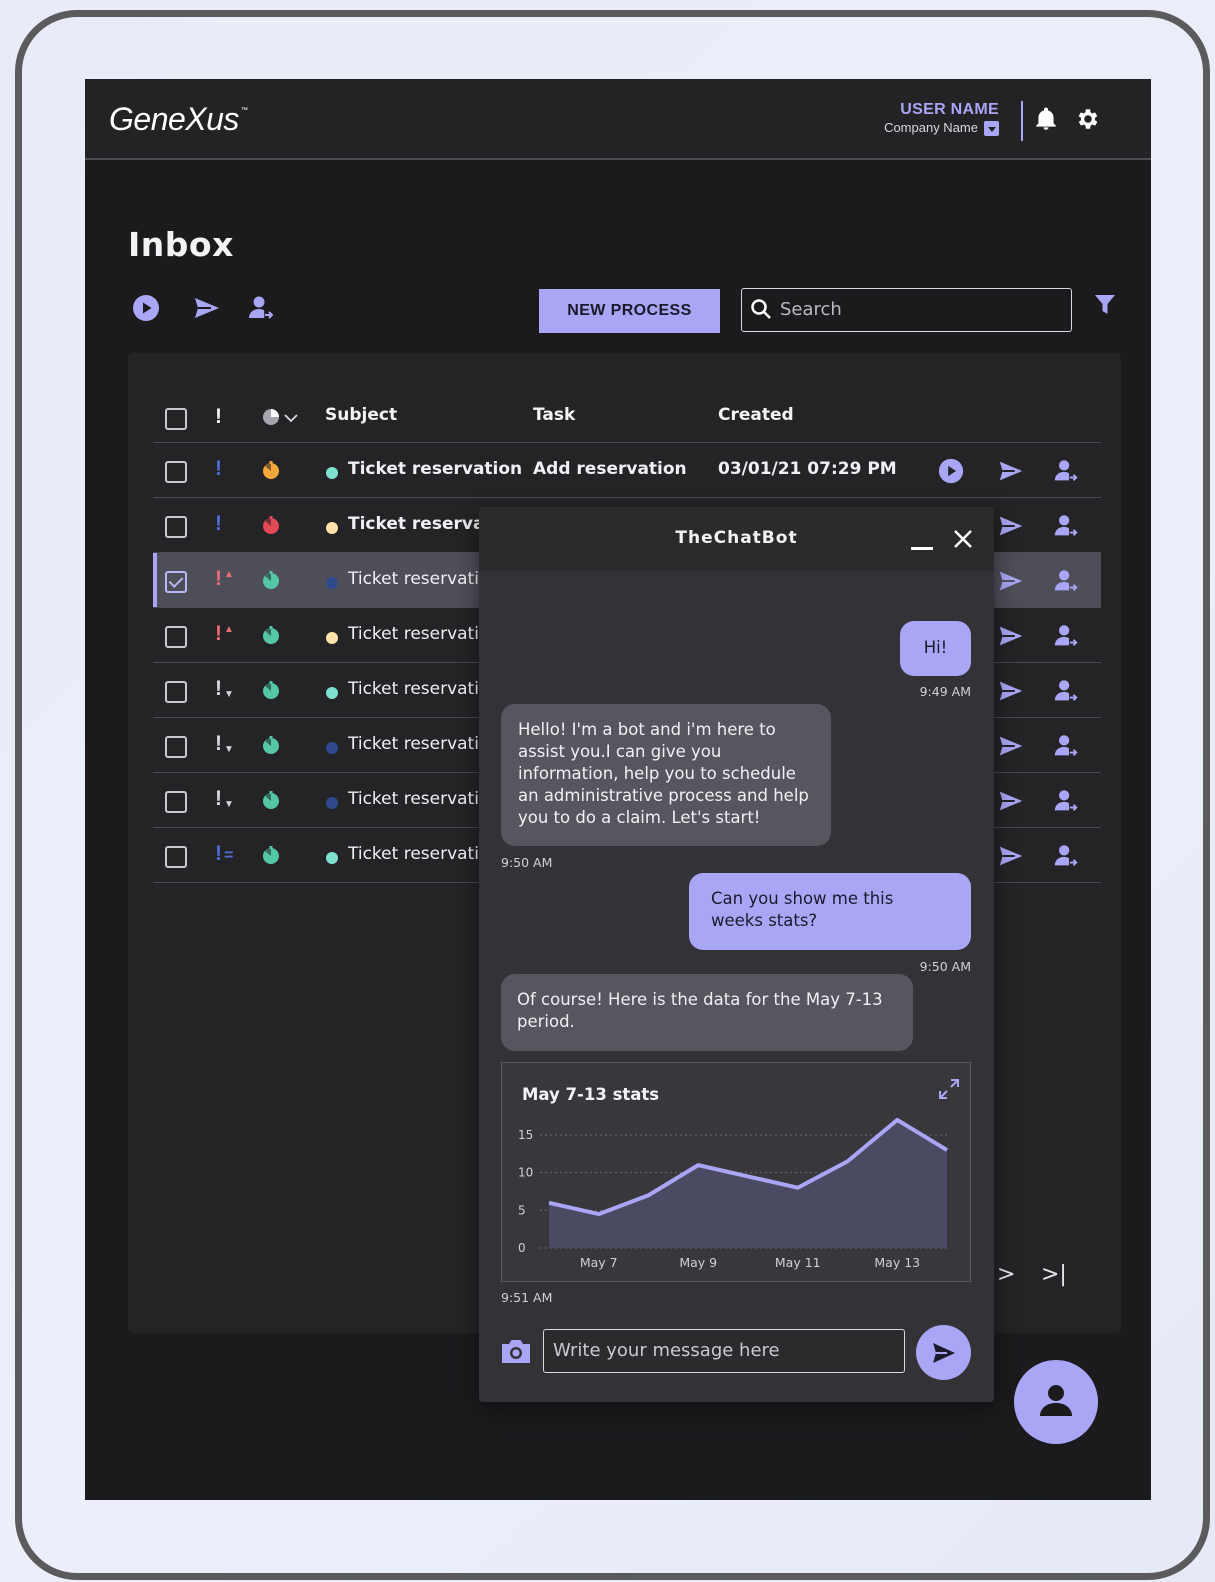 This screenshot has width=1215, height=1582. I want to click on chat-send-button, so click(943, 1352).